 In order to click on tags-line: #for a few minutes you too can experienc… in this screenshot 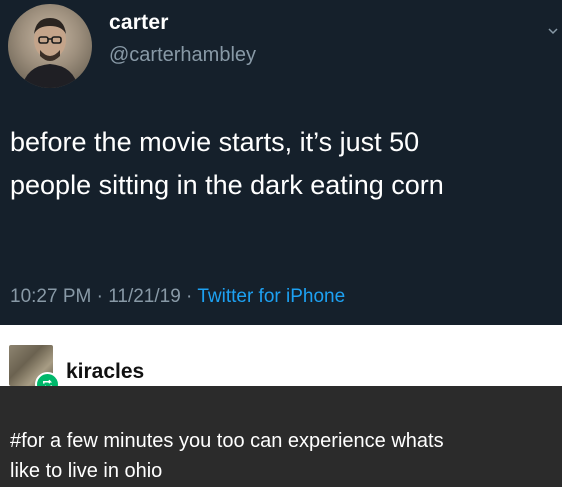, I will do `click(284, 441)`.